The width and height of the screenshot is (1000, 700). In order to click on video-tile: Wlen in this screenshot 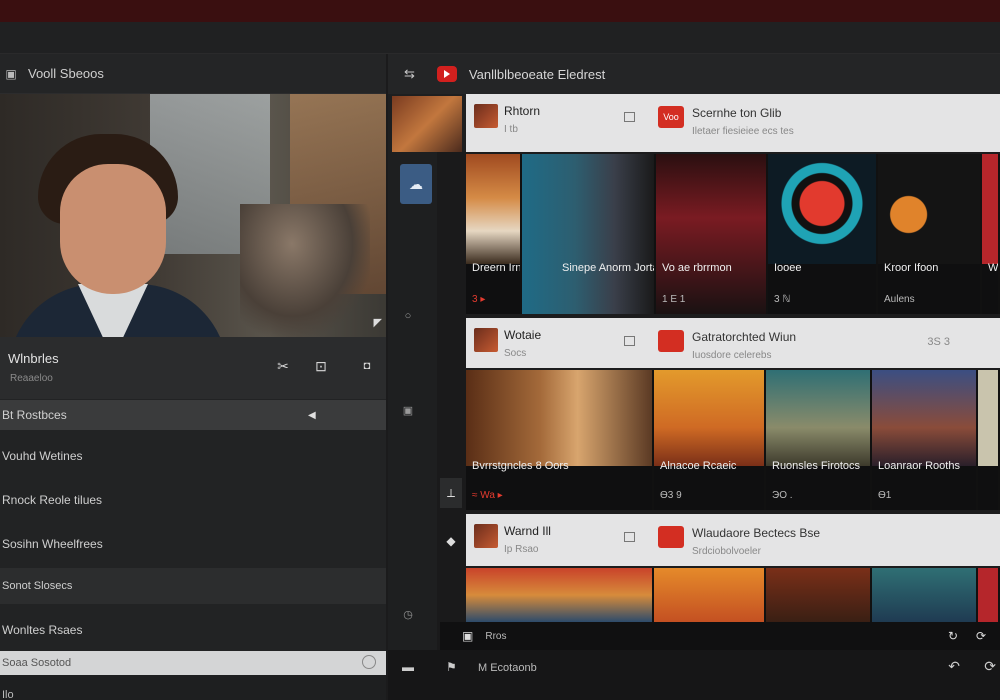, I will do `click(991, 234)`.